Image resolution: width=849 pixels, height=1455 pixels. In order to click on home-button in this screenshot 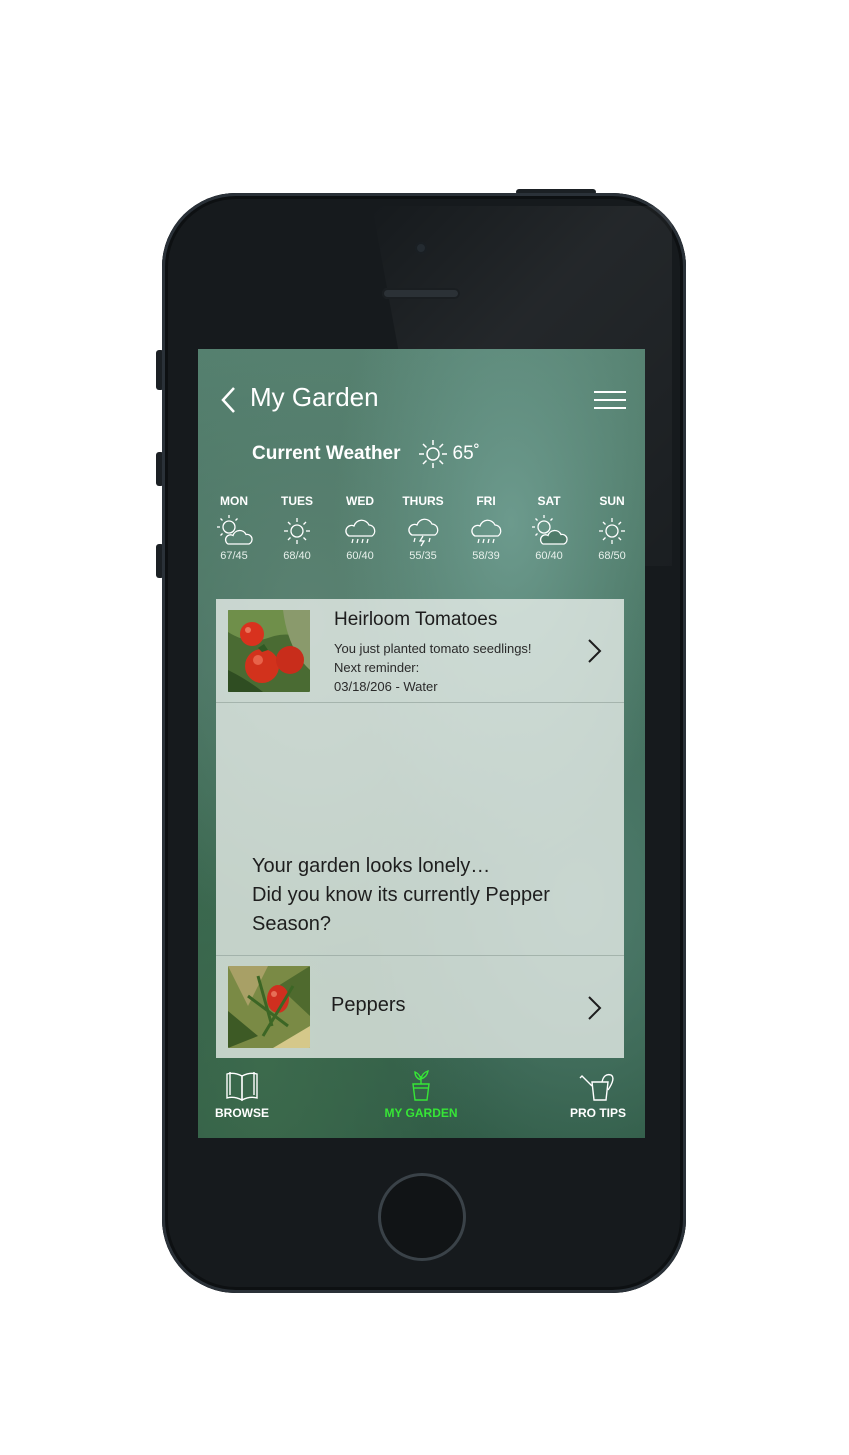, I will do `click(422, 1217)`.